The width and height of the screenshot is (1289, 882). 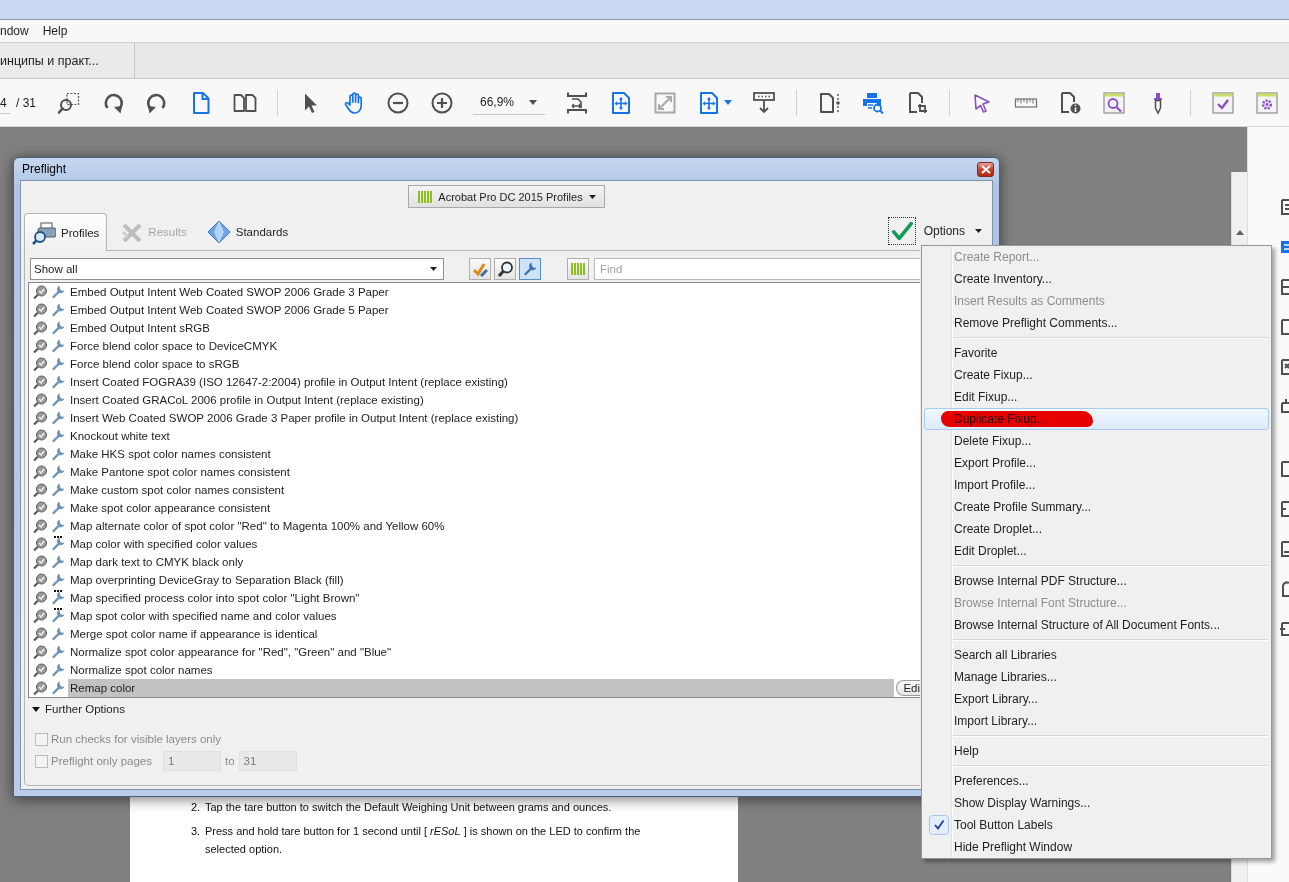 I want to click on page-info-icon, so click(x=1070, y=102).